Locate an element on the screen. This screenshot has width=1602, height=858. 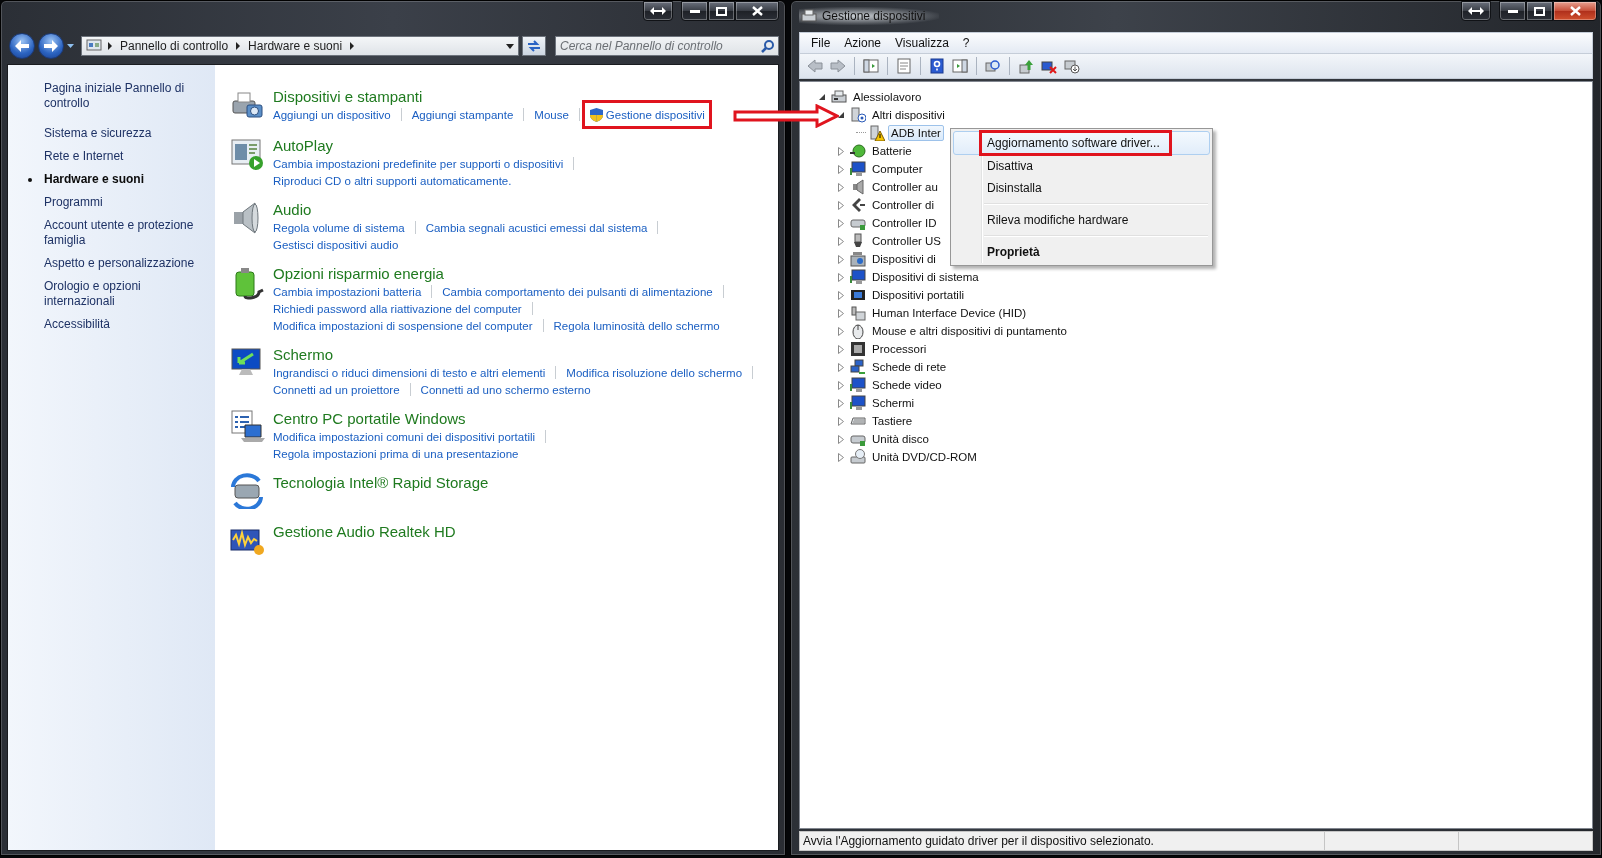
menu-item: Rileva modifiche hardware is located at coordinates (1081, 220).